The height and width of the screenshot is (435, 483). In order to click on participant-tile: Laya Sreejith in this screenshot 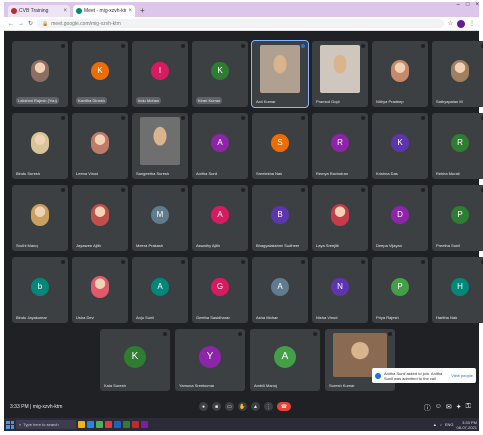, I will do `click(340, 218)`.